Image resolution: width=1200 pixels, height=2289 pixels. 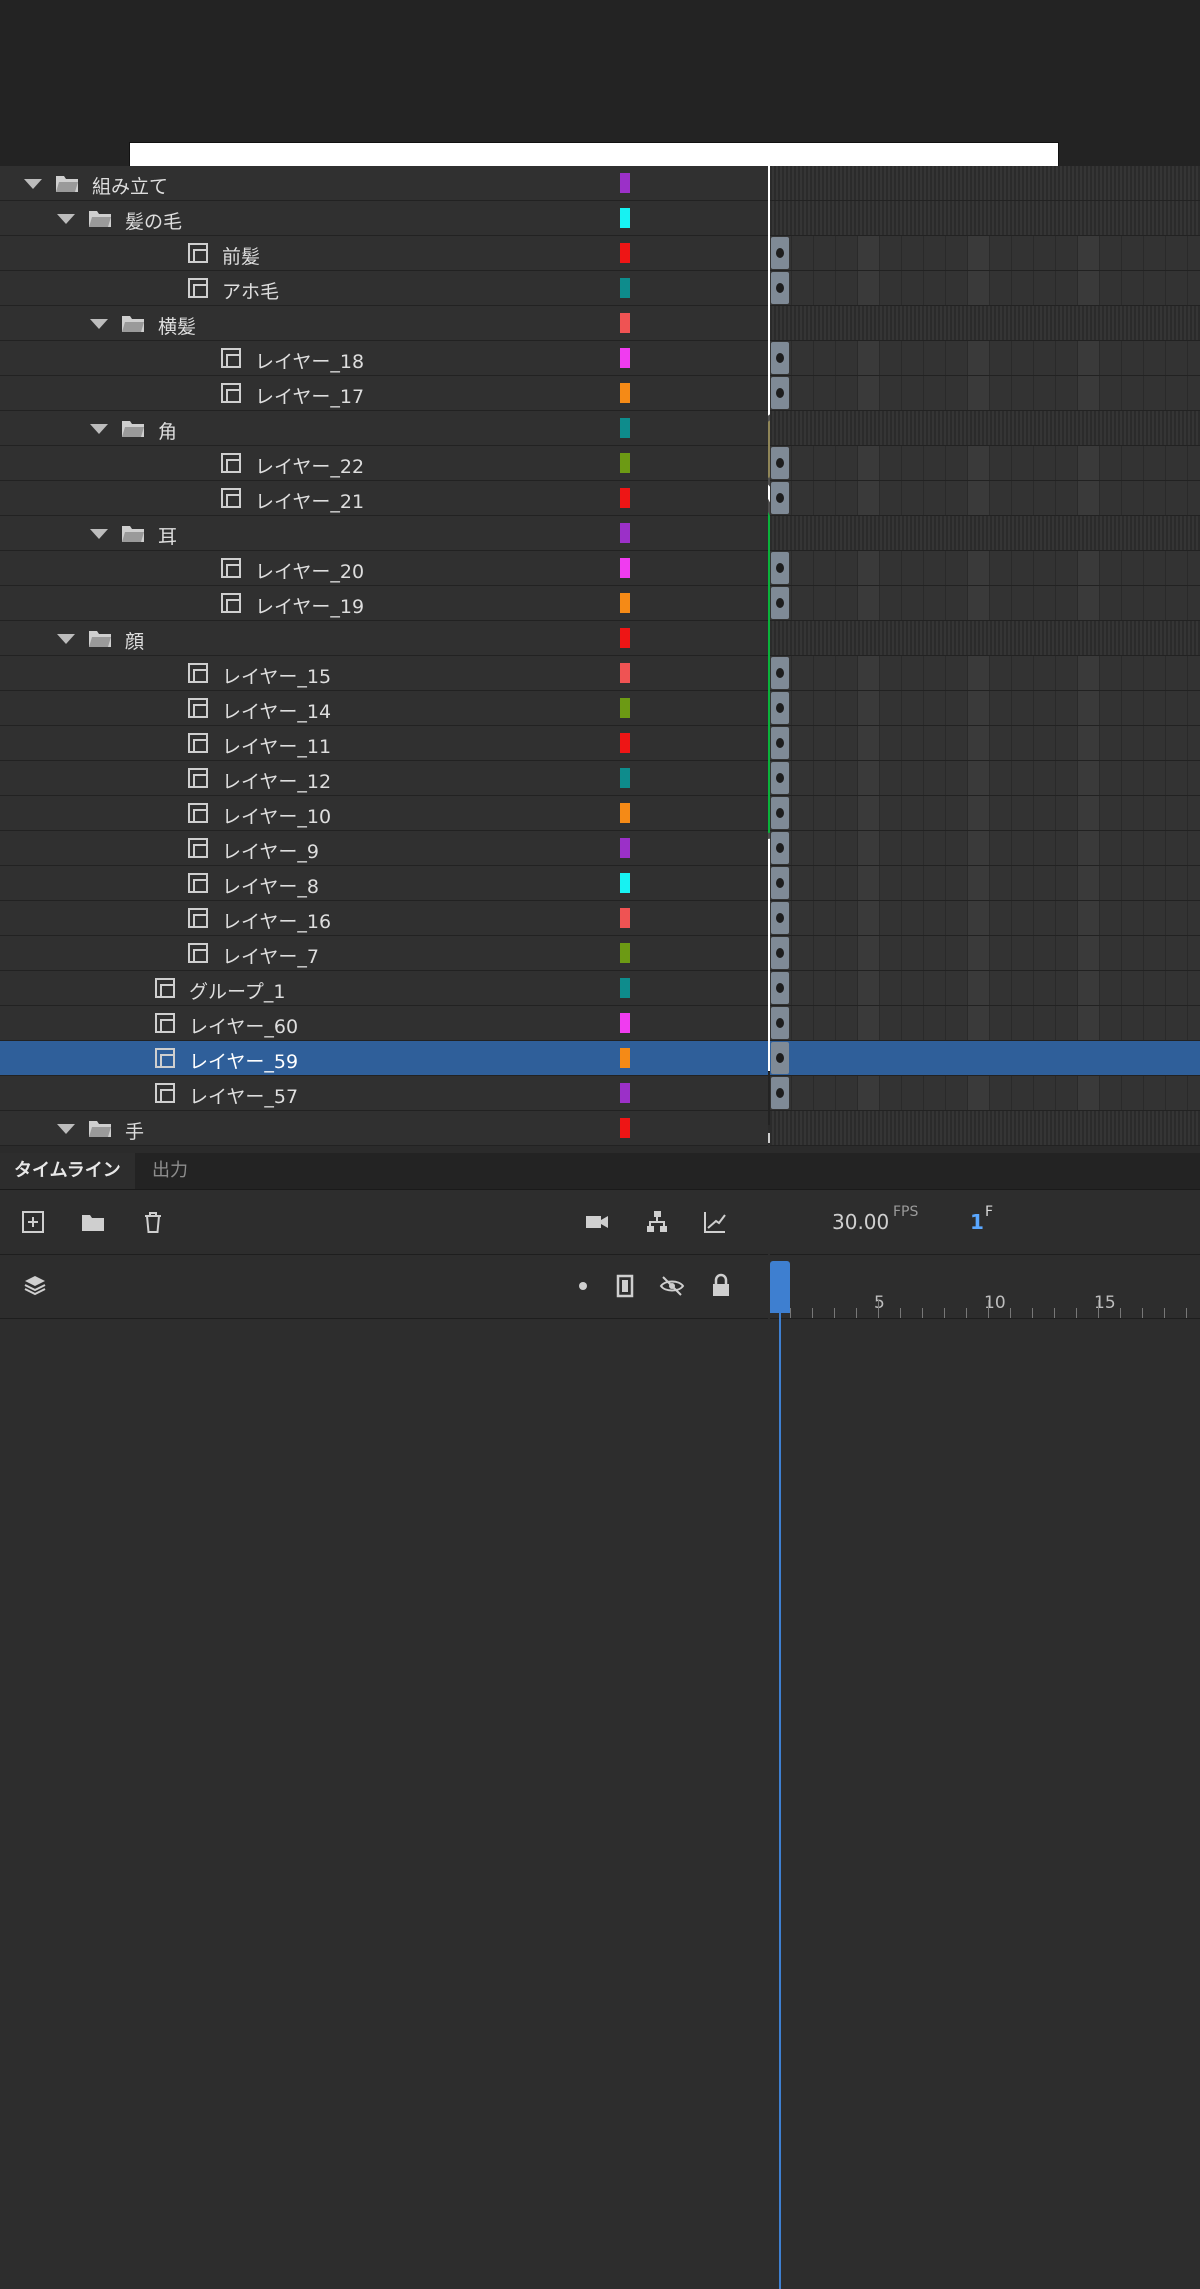 What do you see at coordinates (384, 778) in the screenshot?
I see `layer-row: レイヤー_12` at bounding box center [384, 778].